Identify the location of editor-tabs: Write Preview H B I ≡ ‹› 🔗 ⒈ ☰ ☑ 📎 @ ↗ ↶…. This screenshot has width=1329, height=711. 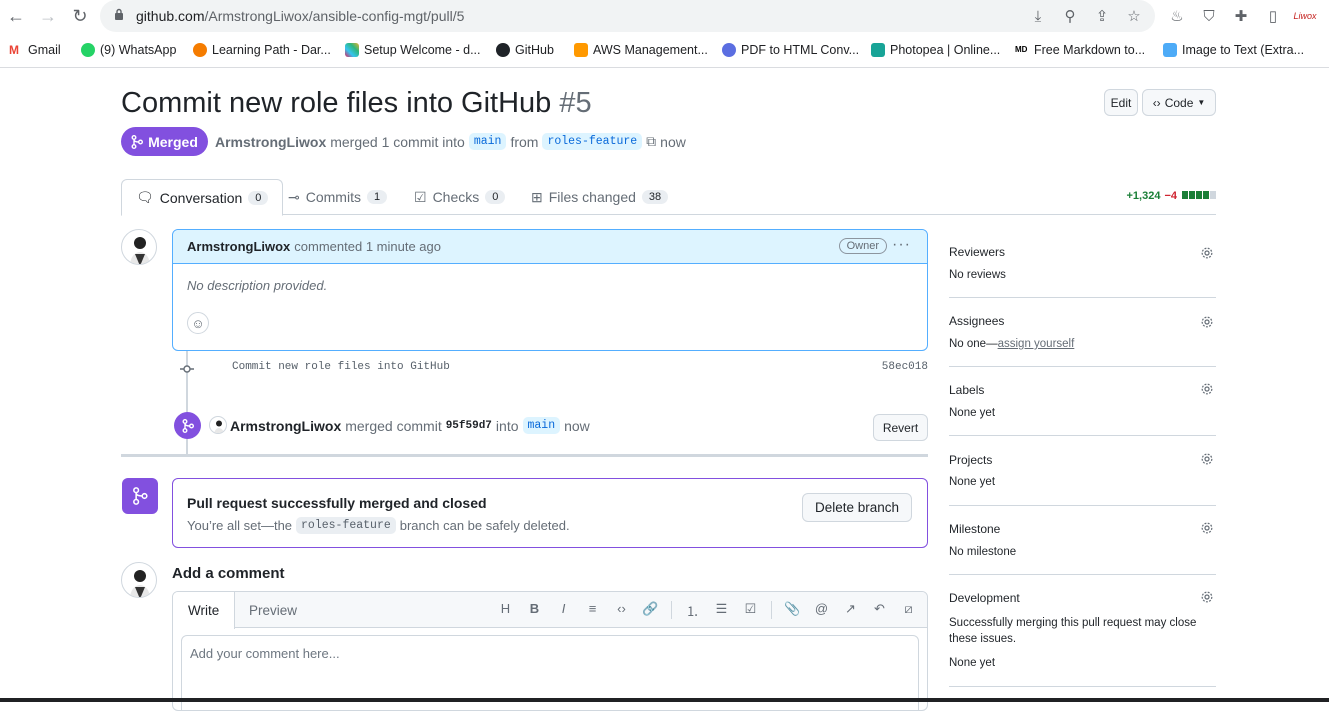
(550, 610).